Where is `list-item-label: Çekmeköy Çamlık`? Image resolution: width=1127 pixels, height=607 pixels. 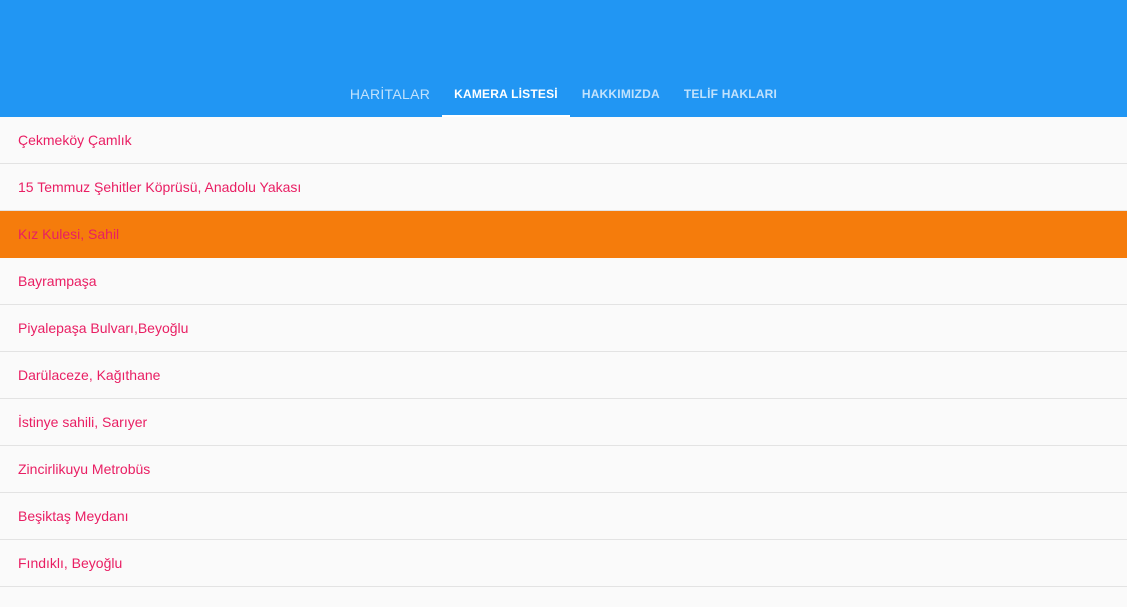 list-item-label: Çekmeköy Çamlık is located at coordinates (75, 140).